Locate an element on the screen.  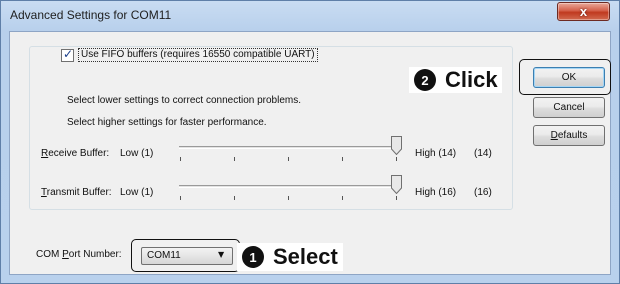
transmit-low-label: Low (1) is located at coordinates (137, 192).